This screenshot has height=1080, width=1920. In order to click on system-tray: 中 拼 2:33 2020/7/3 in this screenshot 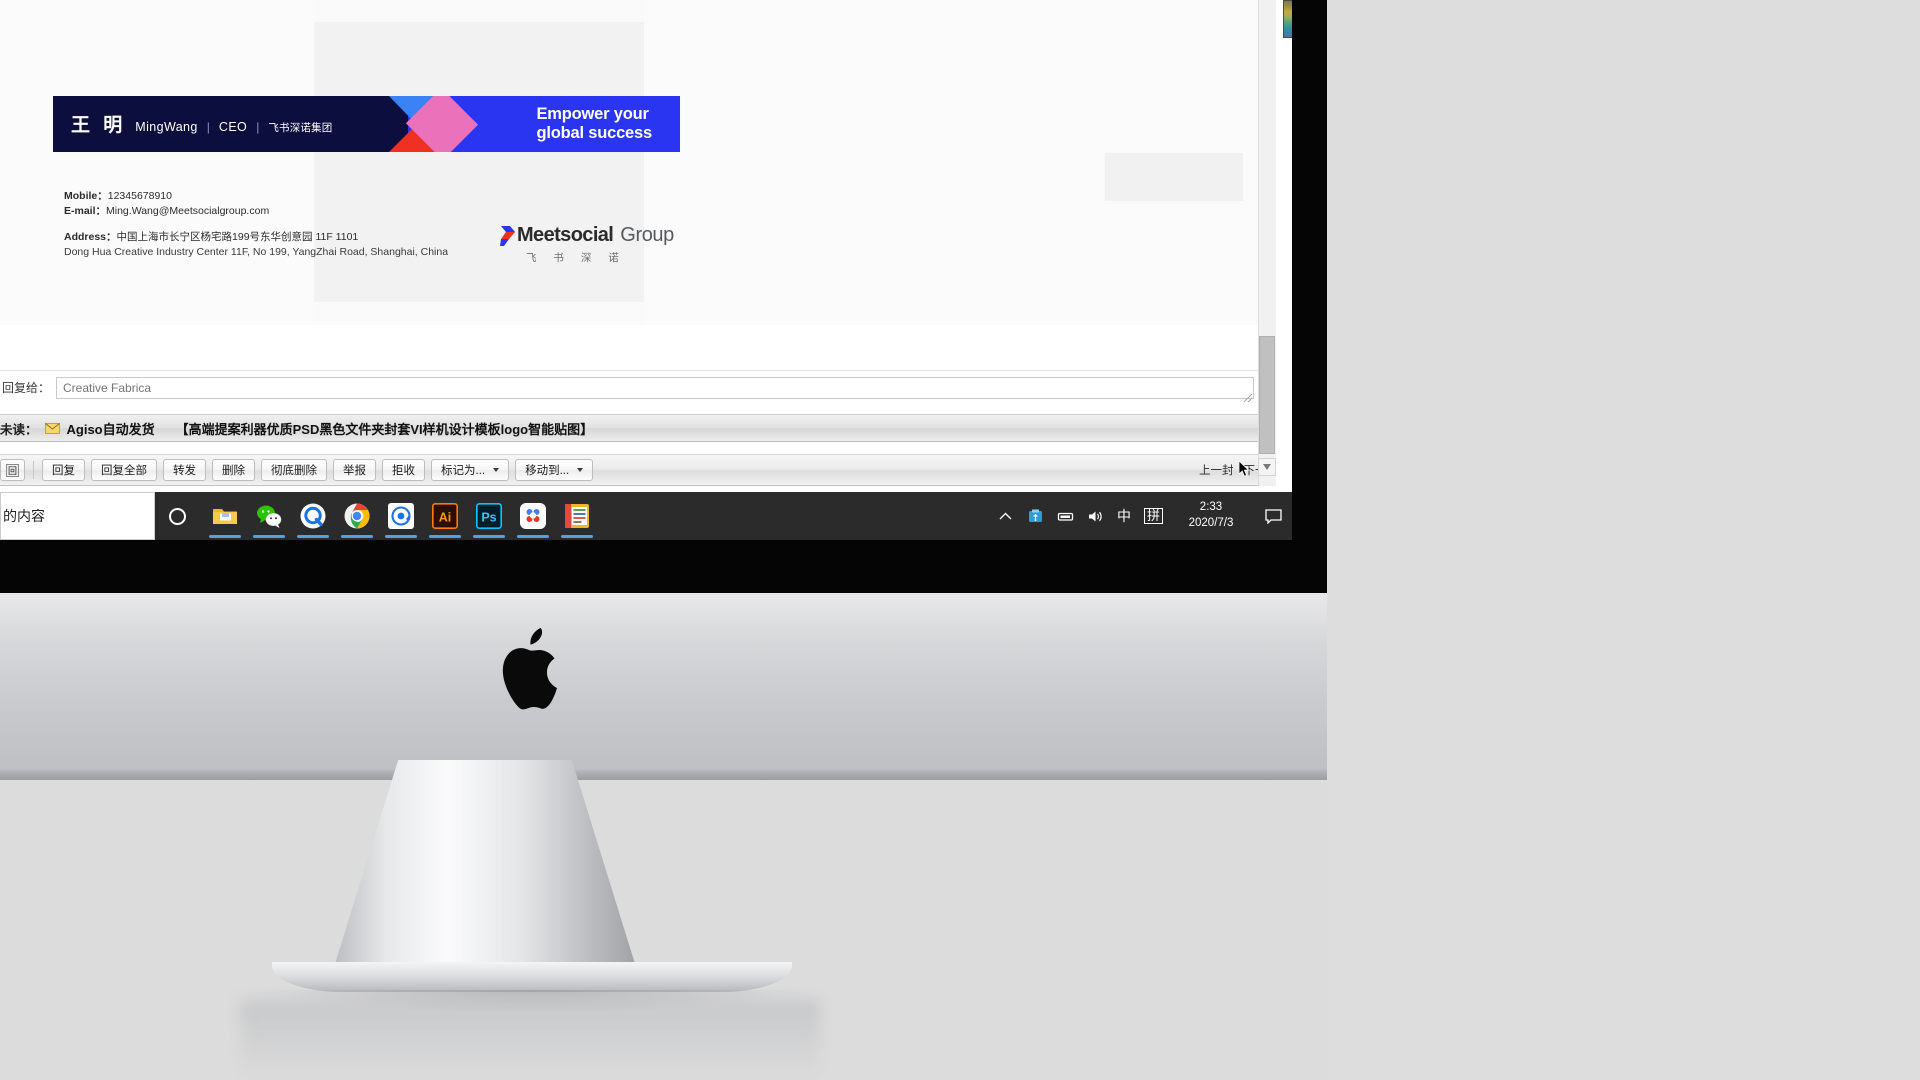, I will do `click(1144, 515)`.